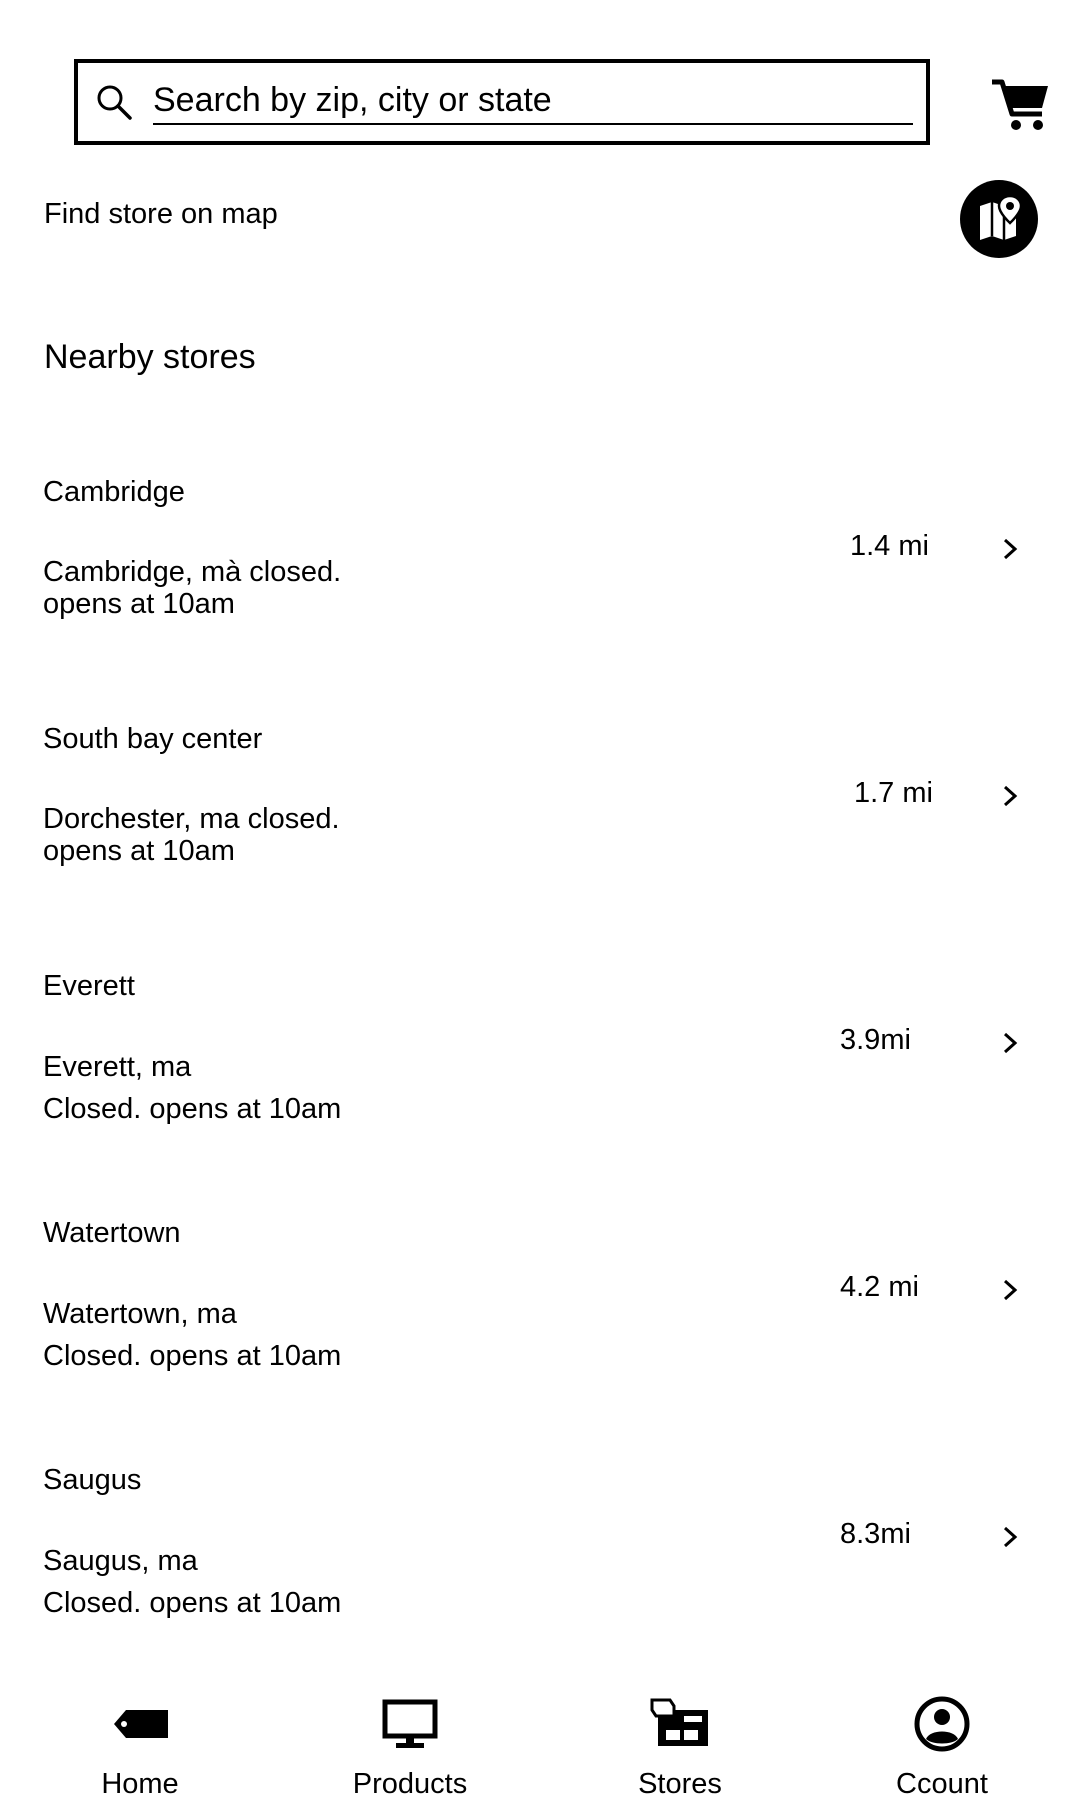 Image resolution: width=1080 pixels, height=1801 pixels. Describe the element at coordinates (140, 1784) in the screenshot. I see `nav-label: Home` at that location.